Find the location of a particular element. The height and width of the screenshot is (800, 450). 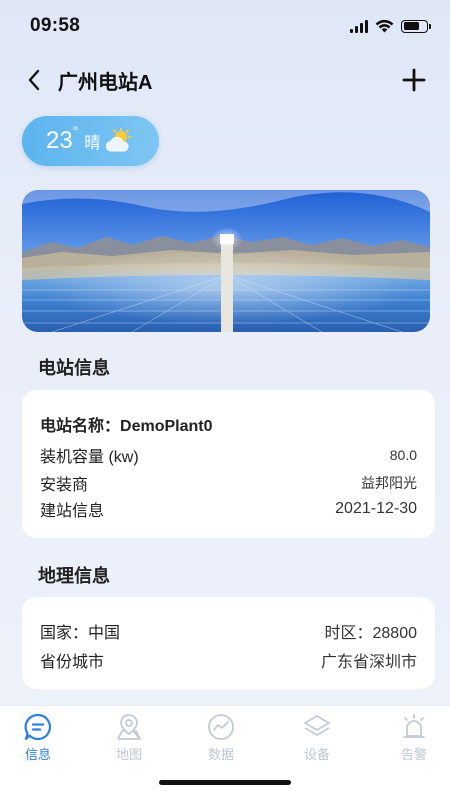

capacity-label: 装机容量 (kw) is located at coordinates (89, 457).